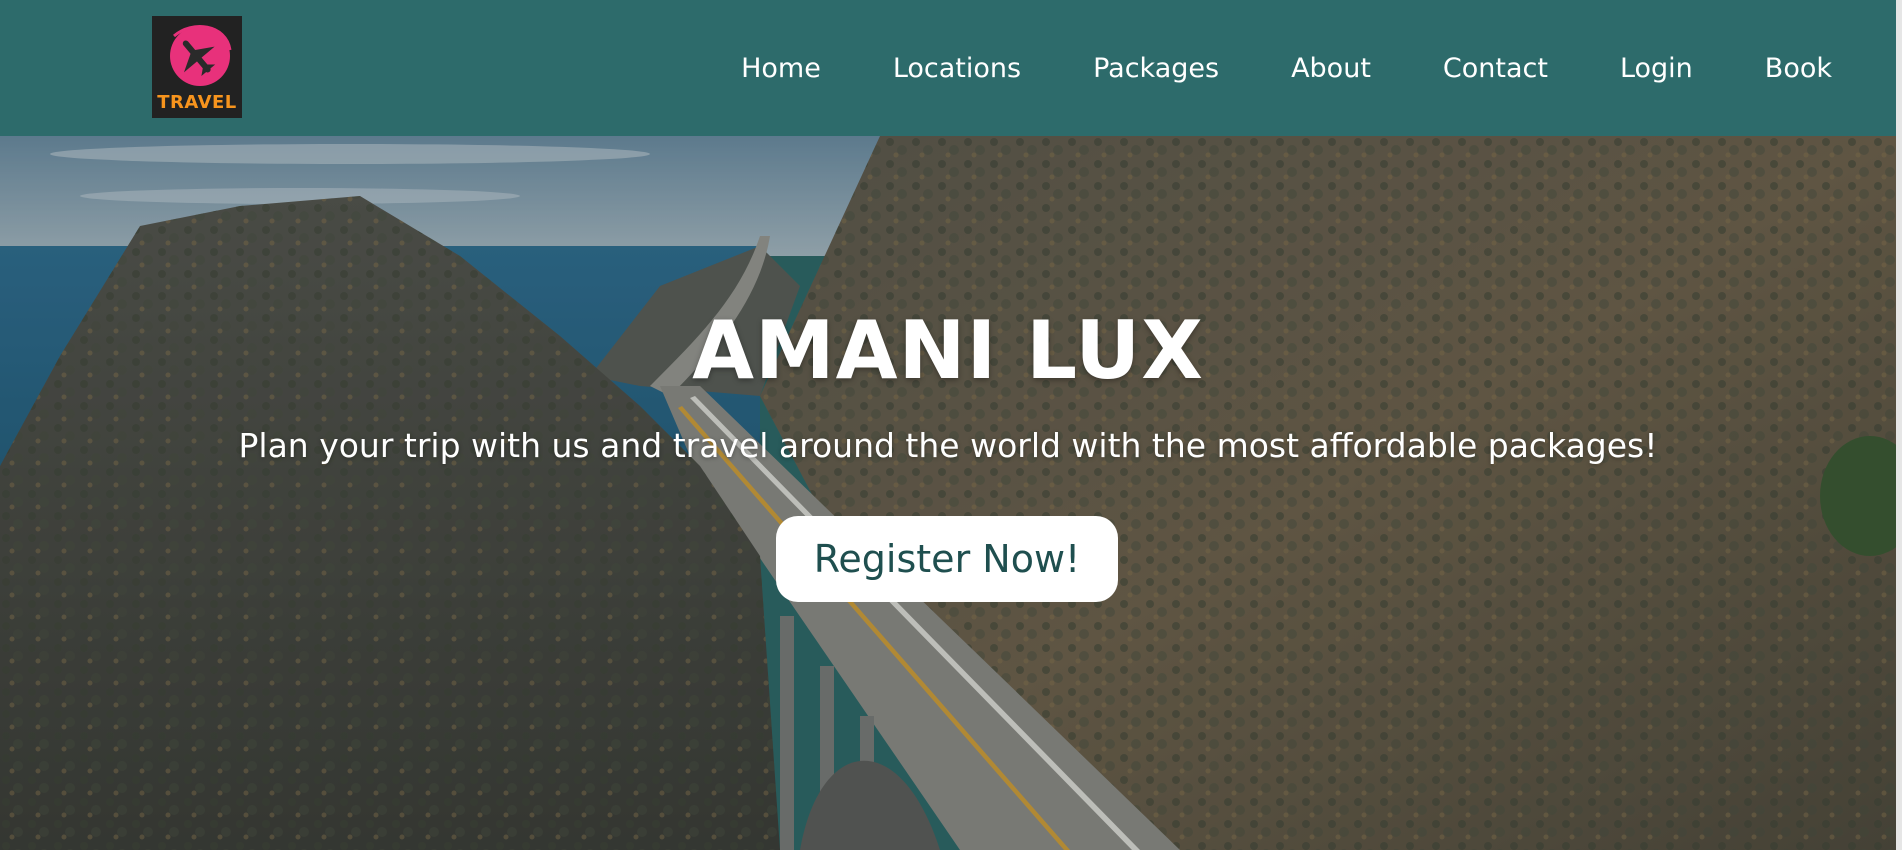 Image resolution: width=1902 pixels, height=850 pixels. I want to click on nav-link-book: Book, so click(1798, 68).